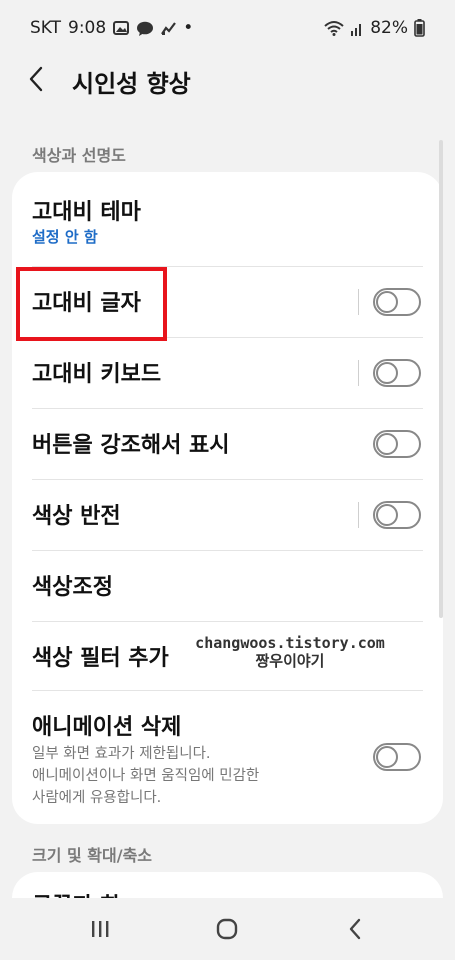 The image size is (455, 960). What do you see at coordinates (227, 81) in the screenshot?
I see `app-header: 시인성 향상` at bounding box center [227, 81].